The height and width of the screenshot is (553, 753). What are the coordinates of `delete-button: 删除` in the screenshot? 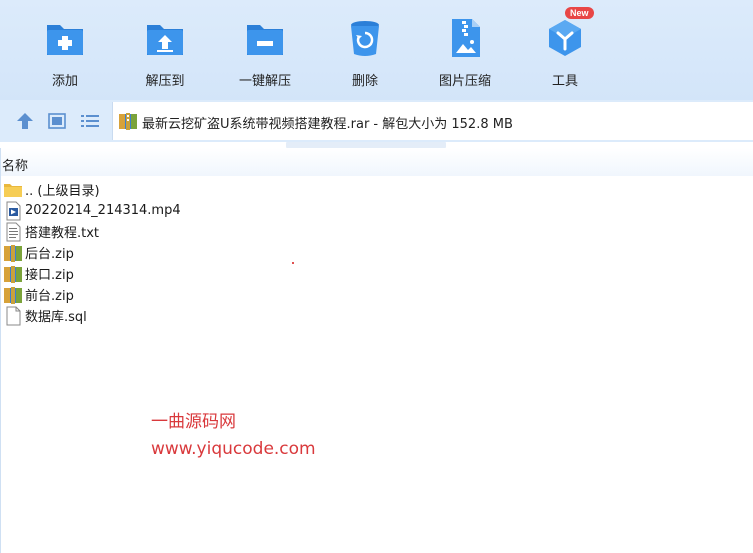 It's located at (365, 56).